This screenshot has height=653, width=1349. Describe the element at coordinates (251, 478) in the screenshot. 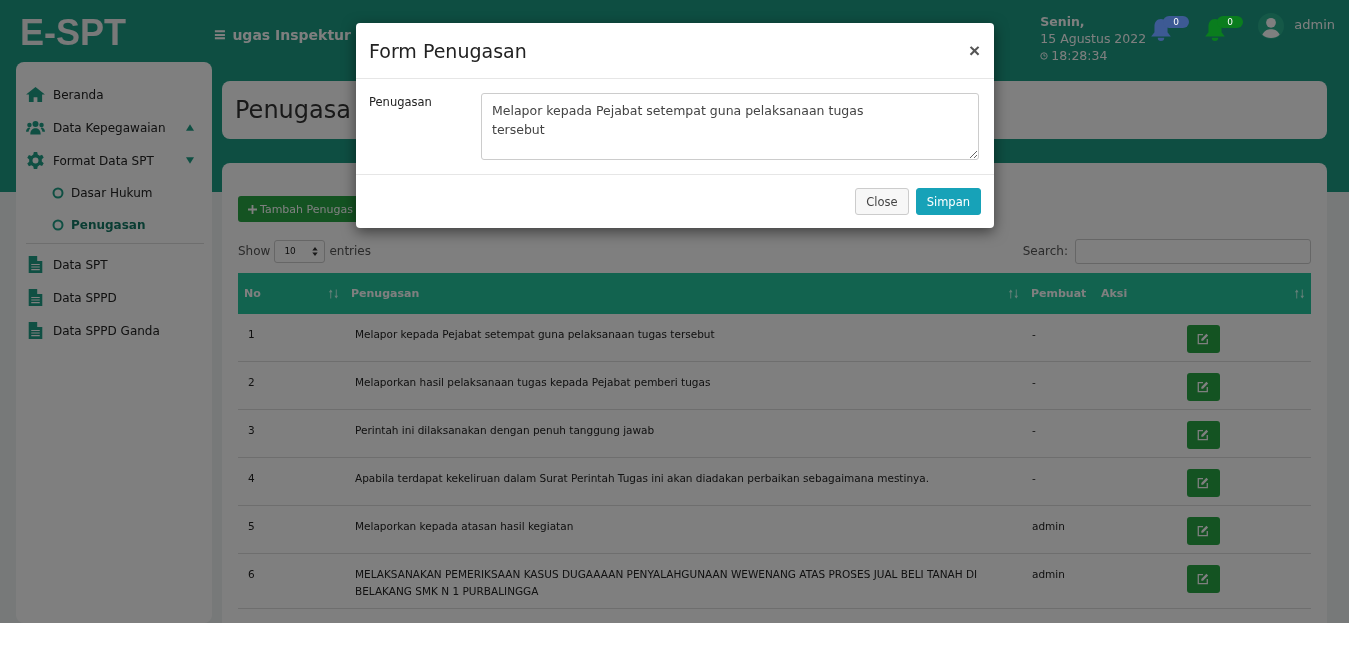

I see `table-cell-text: 4` at that location.